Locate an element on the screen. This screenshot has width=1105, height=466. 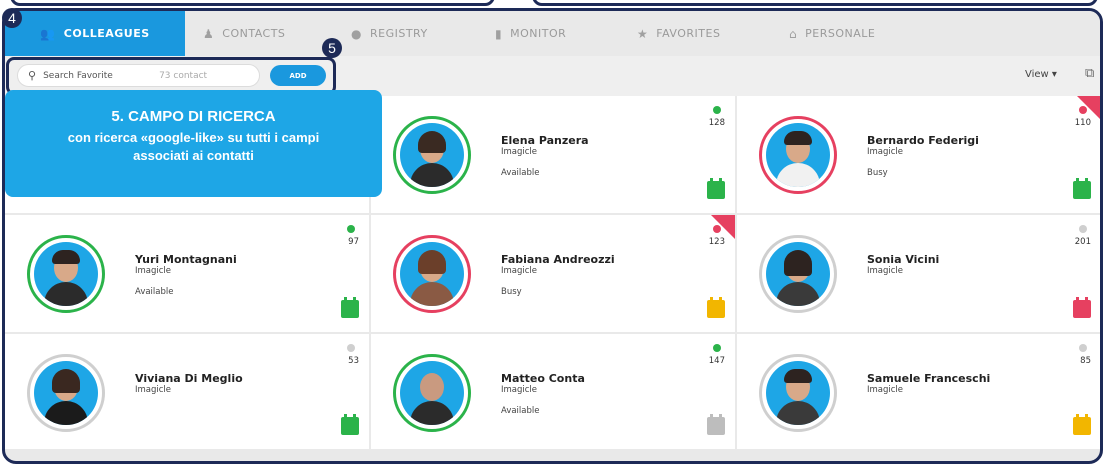
layout-toggle-icon: ⧉ is located at coordinates (1089, 73).